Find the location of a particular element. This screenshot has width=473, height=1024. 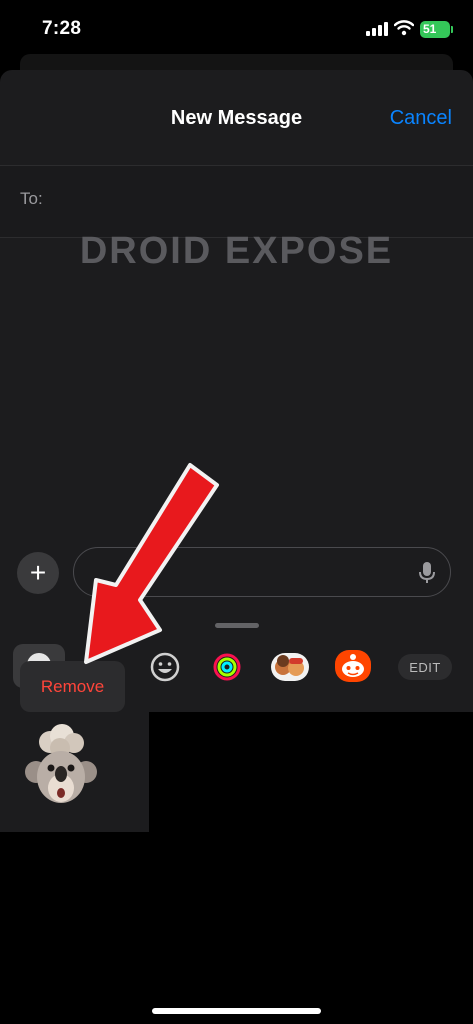

home-indicator is located at coordinates (236, 1011).